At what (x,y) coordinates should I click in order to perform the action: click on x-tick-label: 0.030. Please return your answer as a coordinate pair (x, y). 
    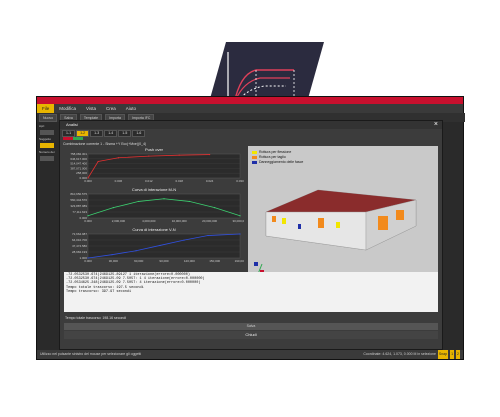
    Looking at the image, I should click on (240, 181).